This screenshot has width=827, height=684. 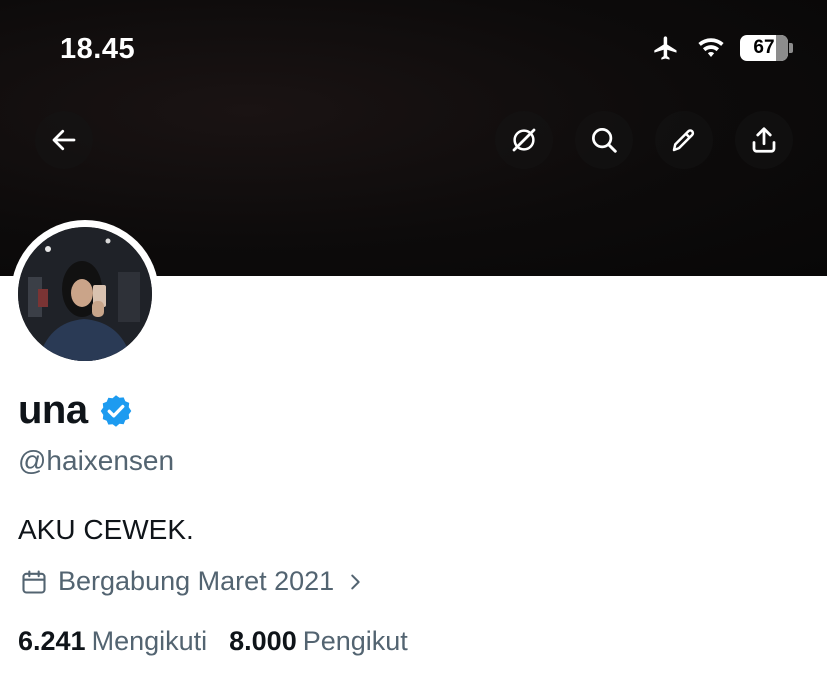 I want to click on avatar-illustration, so click(x=85, y=294).